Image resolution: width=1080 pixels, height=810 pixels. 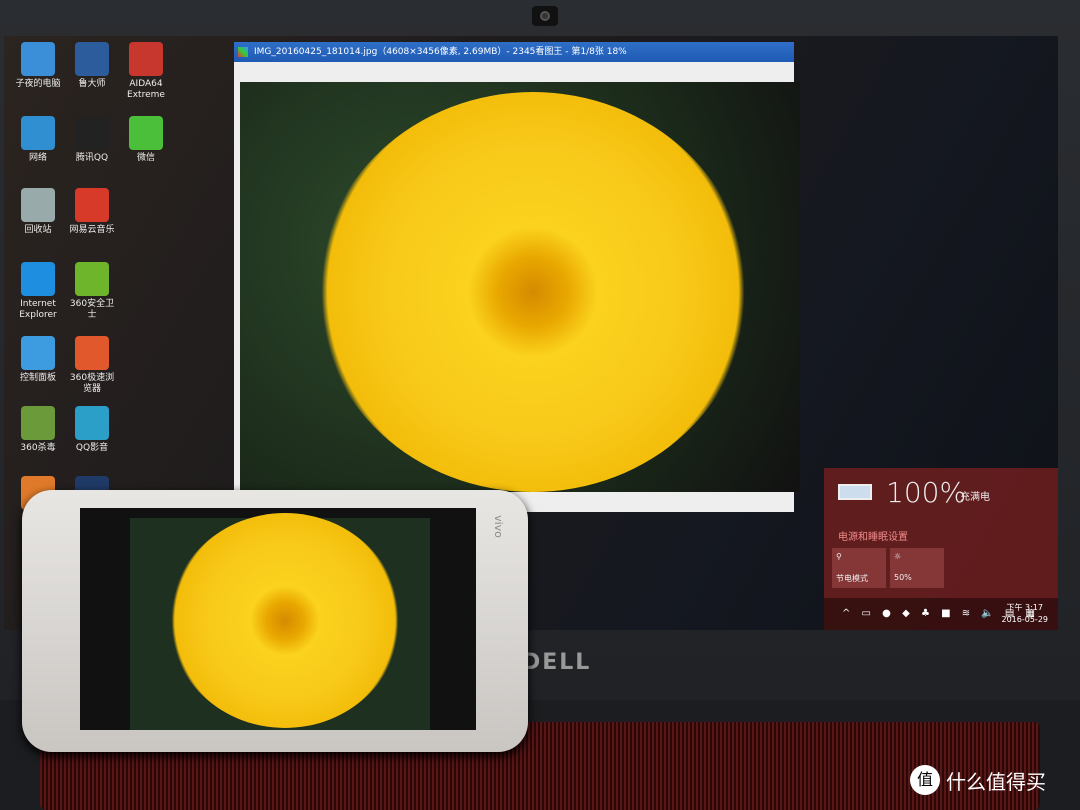 What do you see at coordinates (92, 84) in the screenshot?
I see `icon-label: 鲁大师` at bounding box center [92, 84].